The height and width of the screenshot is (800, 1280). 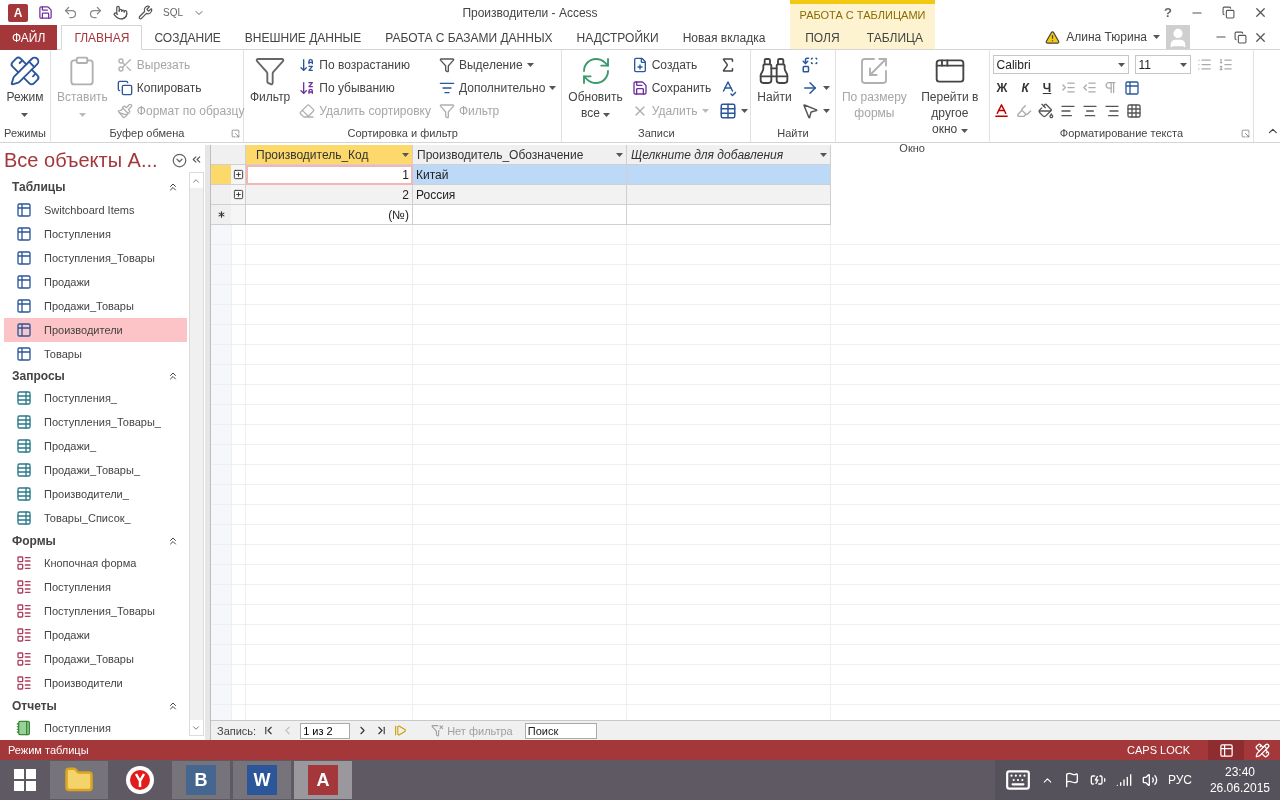 I want to click on clock-date: 26.06.2015, so click(x=1239, y=788).